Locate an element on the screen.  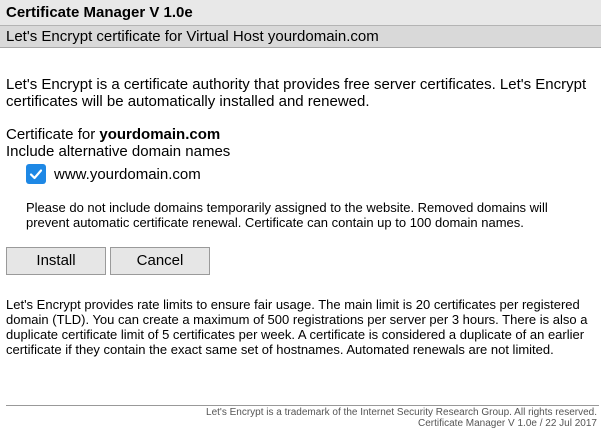
title-bar: Certificate Manager V 1.0e is located at coordinates (300, 13).